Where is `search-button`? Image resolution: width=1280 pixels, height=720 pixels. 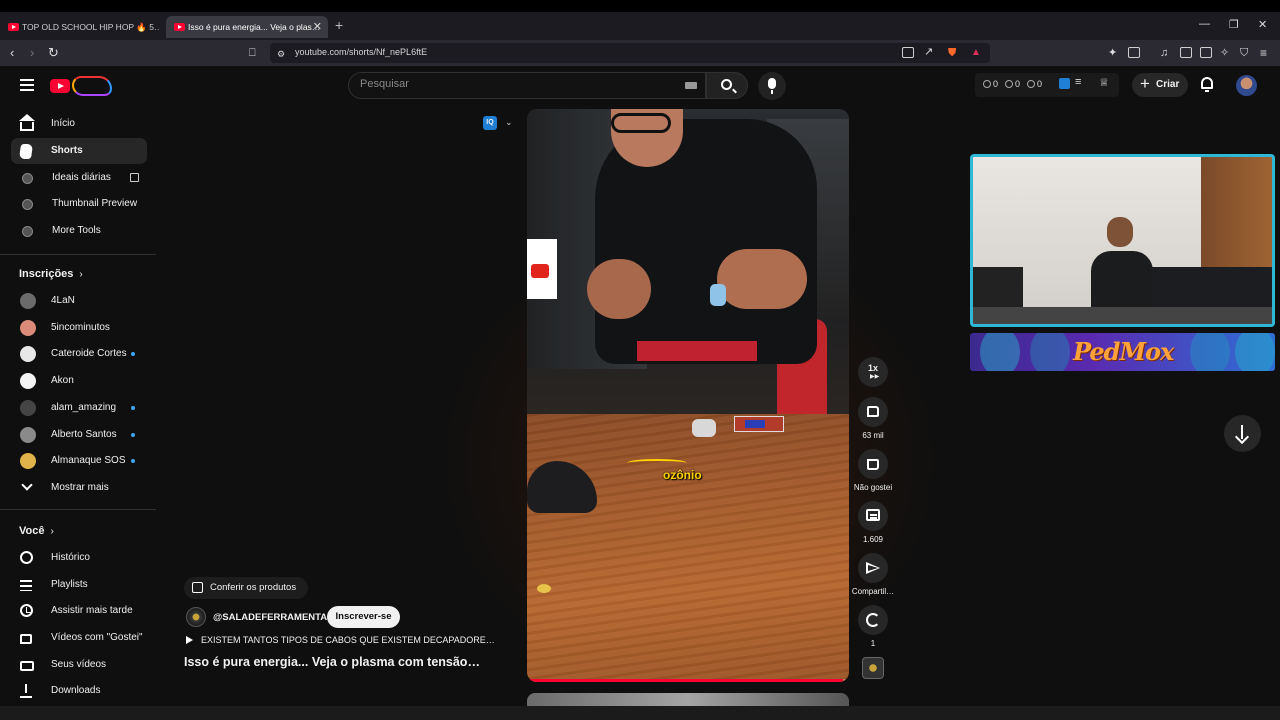
search-button is located at coordinates (727, 85).